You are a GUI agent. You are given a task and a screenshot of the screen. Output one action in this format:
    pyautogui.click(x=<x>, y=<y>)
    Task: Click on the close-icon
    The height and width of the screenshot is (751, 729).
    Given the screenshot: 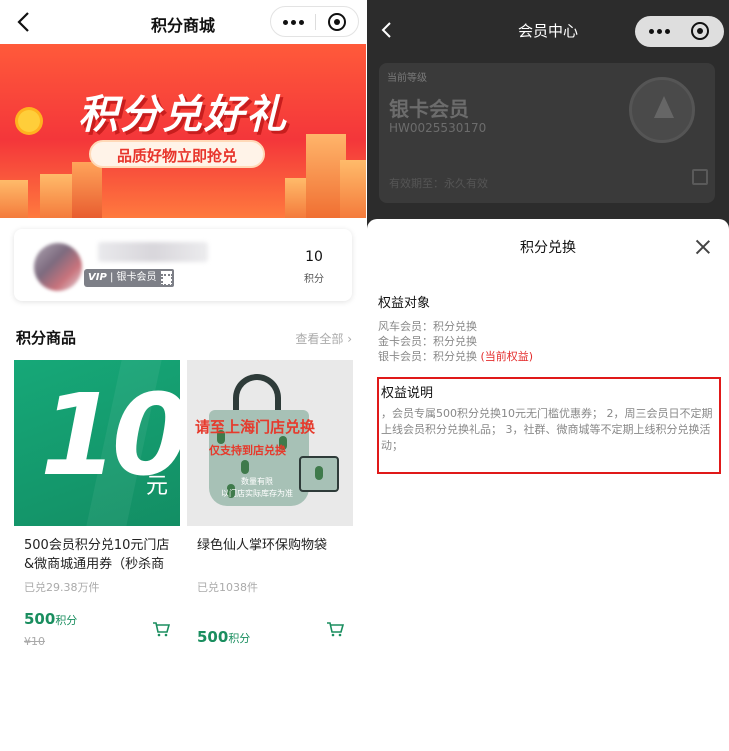 What is the action you would take?
    pyautogui.click(x=703, y=247)
    